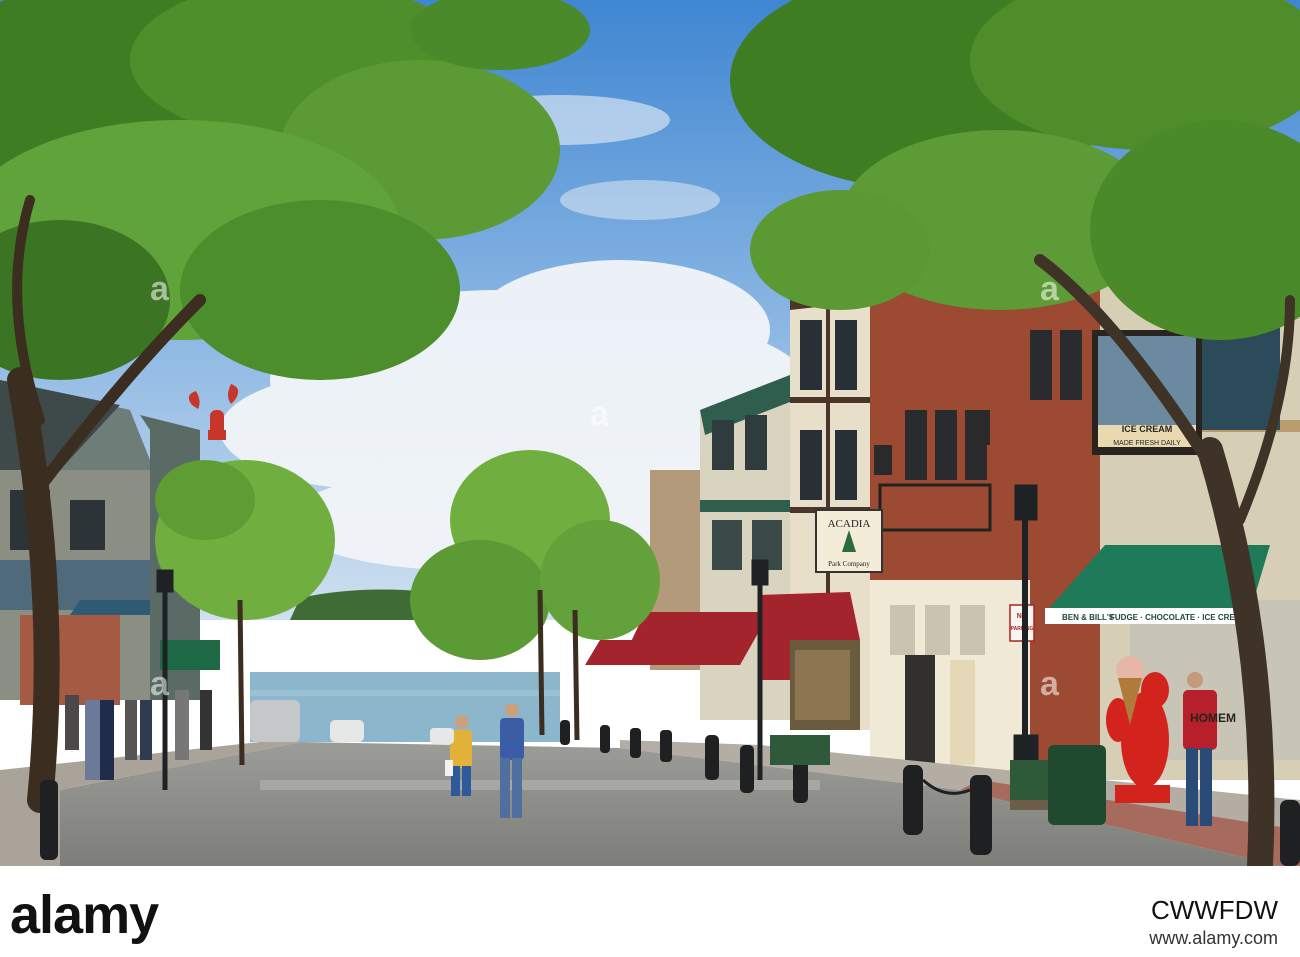 This screenshot has height=957, width=1300. Describe the element at coordinates (650, 911) in the screenshot. I see `stock-footer: alamy CWWFDW www.alamy.com` at that location.